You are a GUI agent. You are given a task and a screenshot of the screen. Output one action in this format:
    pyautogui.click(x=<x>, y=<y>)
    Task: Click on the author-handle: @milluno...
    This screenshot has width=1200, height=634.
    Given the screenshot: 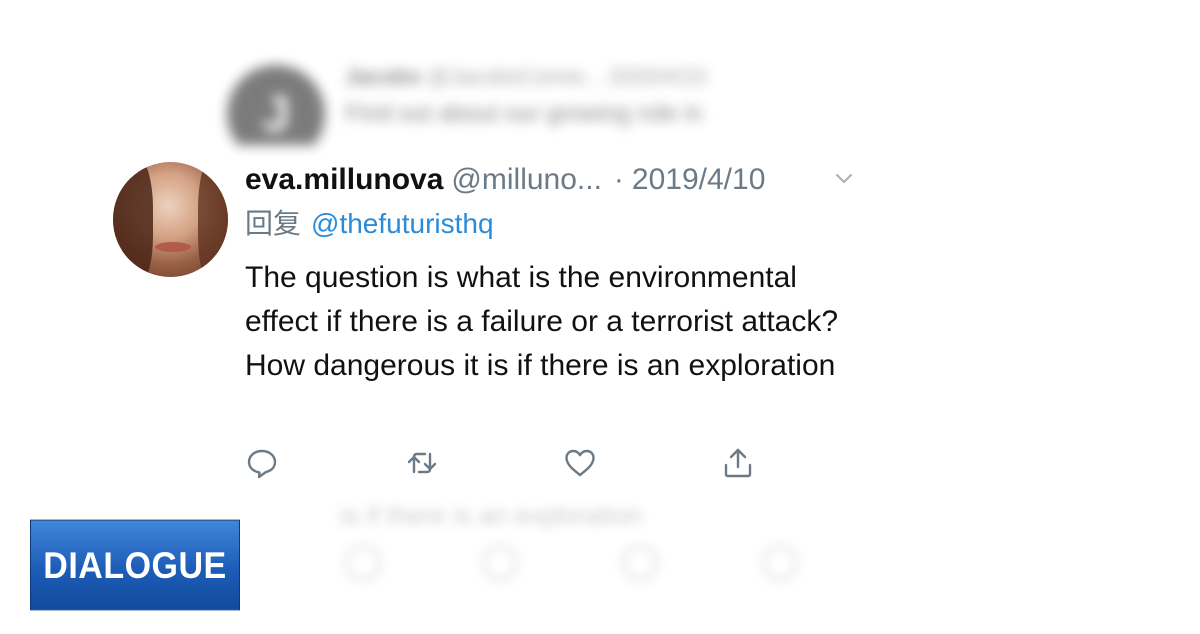 What is the action you would take?
    pyautogui.click(x=526, y=179)
    